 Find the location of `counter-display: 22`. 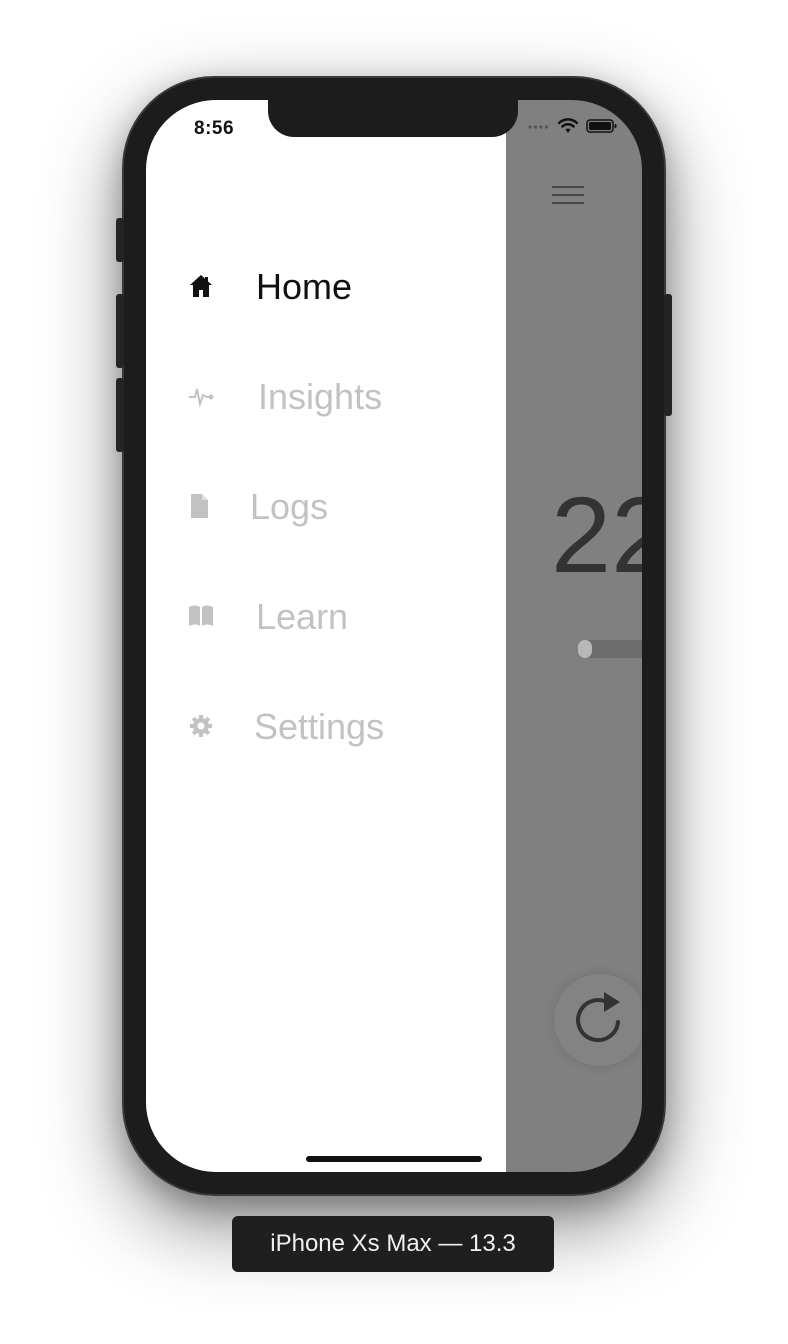

counter-display: 22 is located at coordinates (596, 534).